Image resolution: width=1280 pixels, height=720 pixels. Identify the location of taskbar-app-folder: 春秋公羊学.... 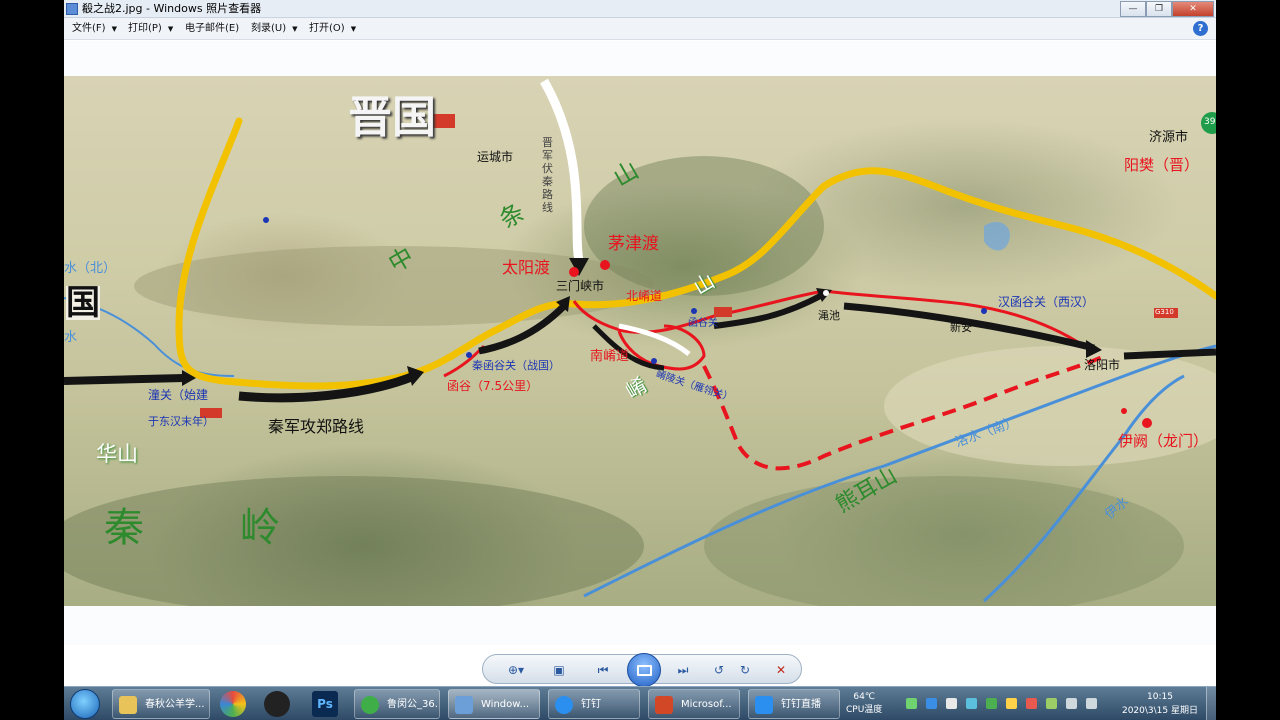
(161, 704).